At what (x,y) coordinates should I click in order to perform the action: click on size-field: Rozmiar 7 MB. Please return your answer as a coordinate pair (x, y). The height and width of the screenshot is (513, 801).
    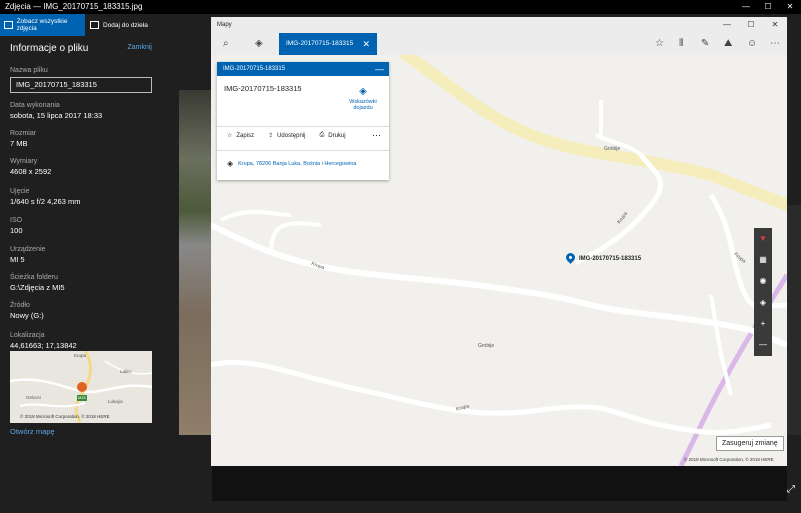
    Looking at the image, I should click on (23, 139).